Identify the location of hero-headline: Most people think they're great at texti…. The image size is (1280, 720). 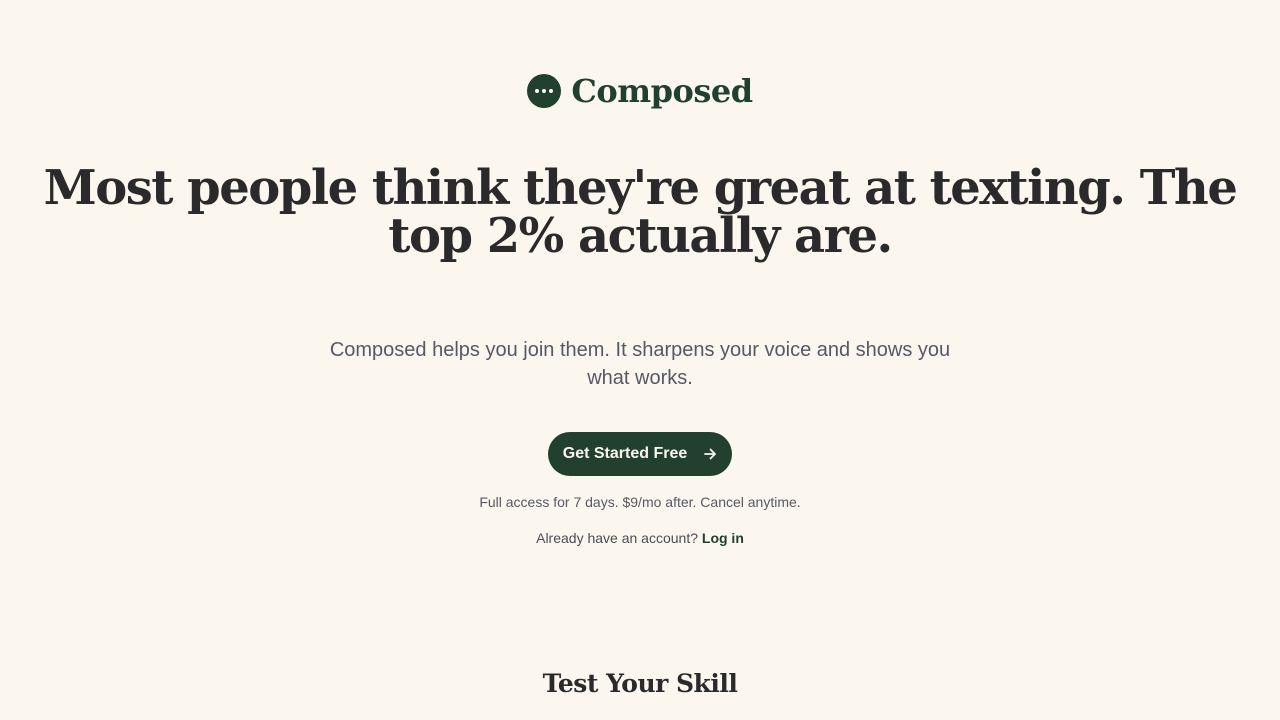
(640, 212).